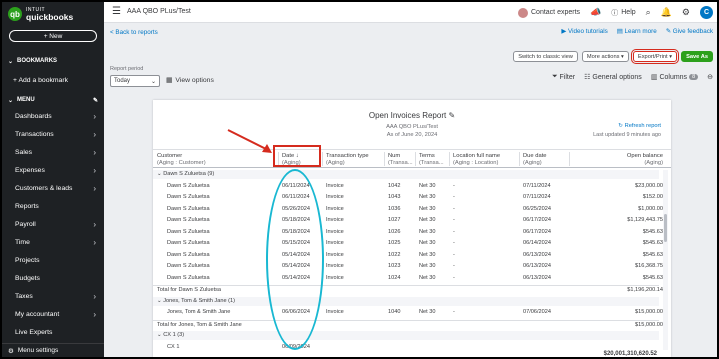  What do you see at coordinates (554, 76) in the screenshot?
I see `filter-icon: ⏷` at bounding box center [554, 76].